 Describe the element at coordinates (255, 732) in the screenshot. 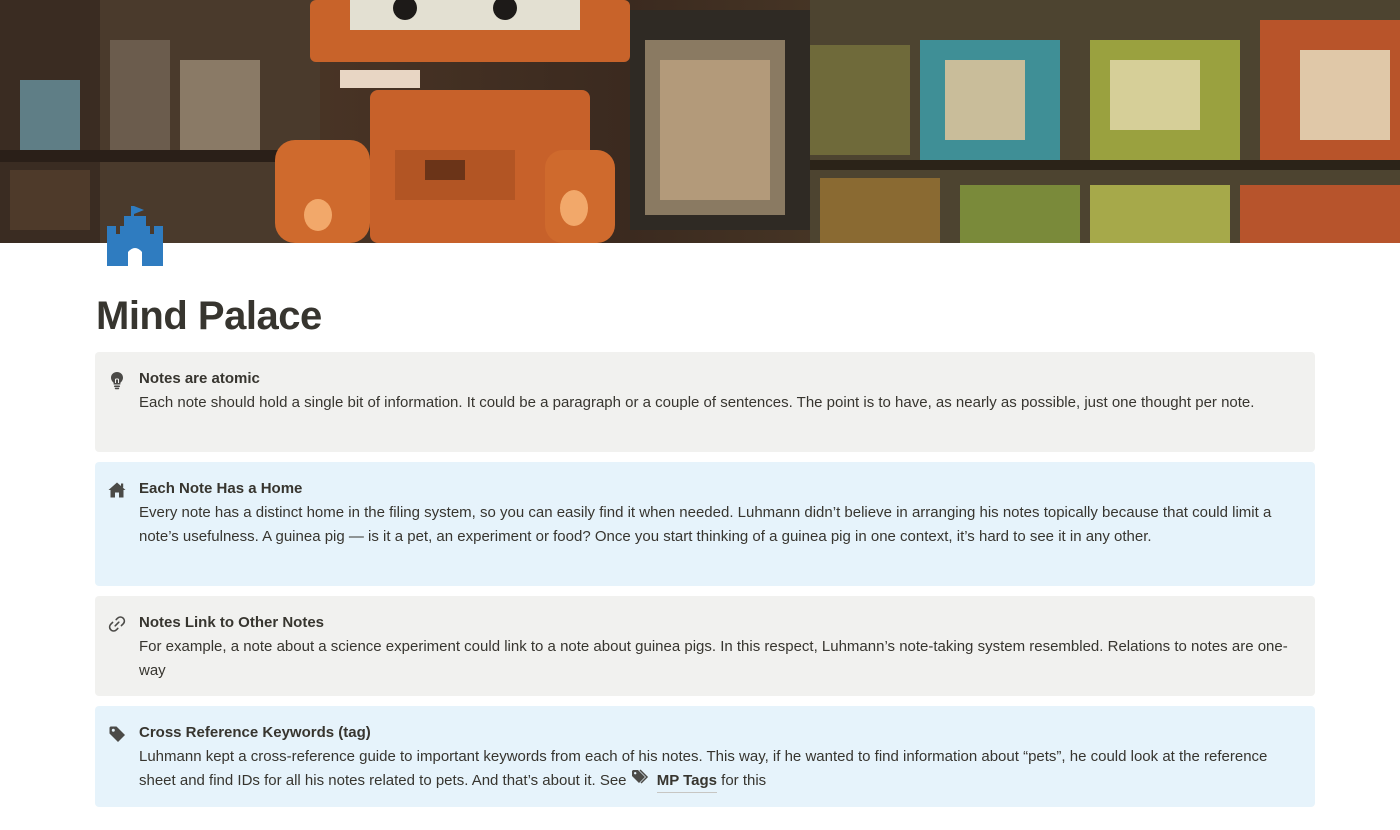

I see `callout-title: Cross Reference Keywords (tag)` at that location.